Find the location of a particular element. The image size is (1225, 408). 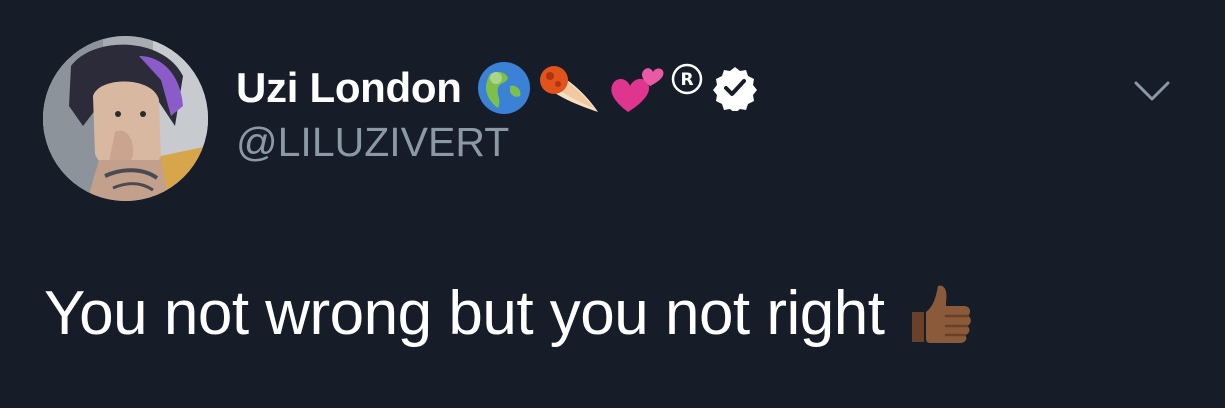

name-badges: R is located at coordinates (617, 88).